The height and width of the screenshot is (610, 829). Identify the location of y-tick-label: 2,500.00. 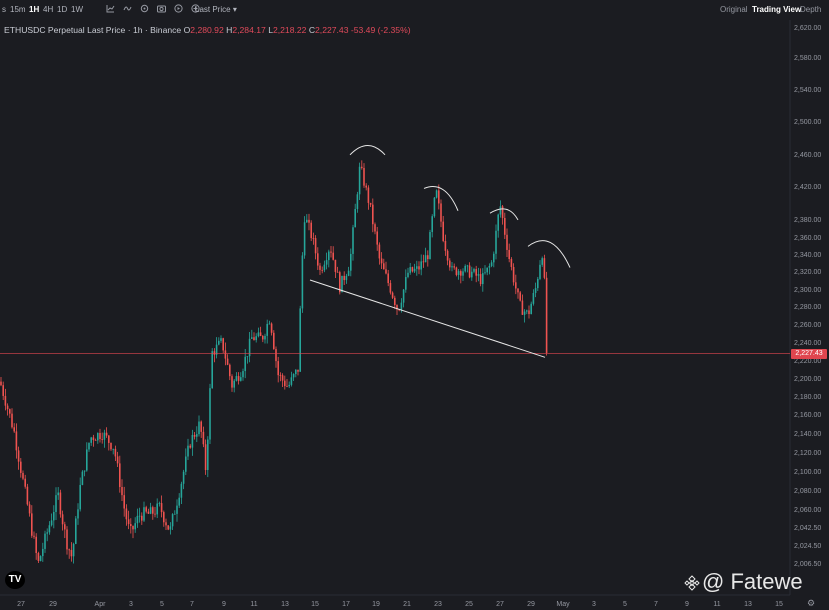
(807, 122).